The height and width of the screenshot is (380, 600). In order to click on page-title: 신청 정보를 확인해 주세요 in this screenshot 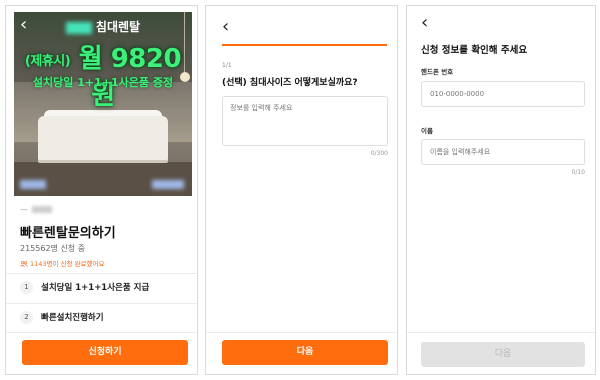, I will do `click(474, 50)`.